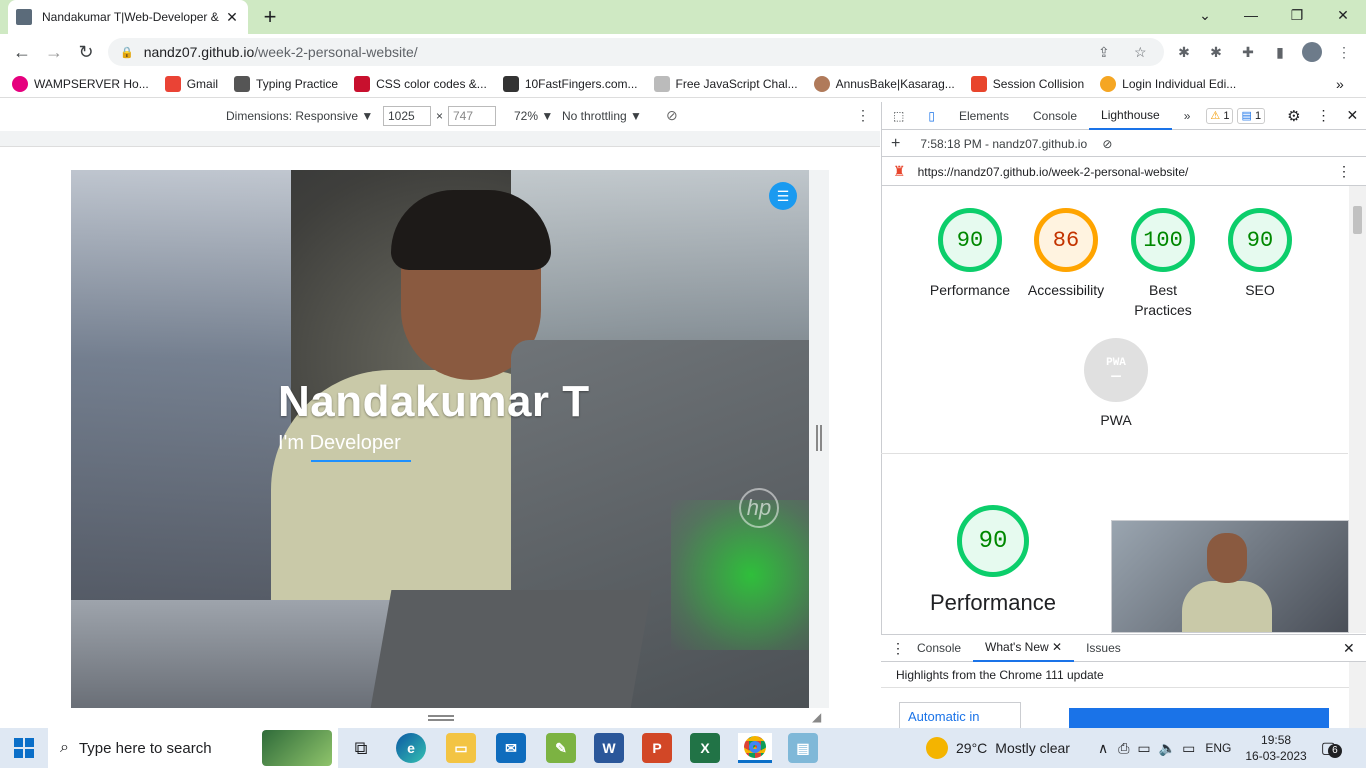 The image size is (1366, 768). What do you see at coordinates (1324, 115) in the screenshot?
I see `devtools-menu-icon: ⋮` at bounding box center [1324, 115].